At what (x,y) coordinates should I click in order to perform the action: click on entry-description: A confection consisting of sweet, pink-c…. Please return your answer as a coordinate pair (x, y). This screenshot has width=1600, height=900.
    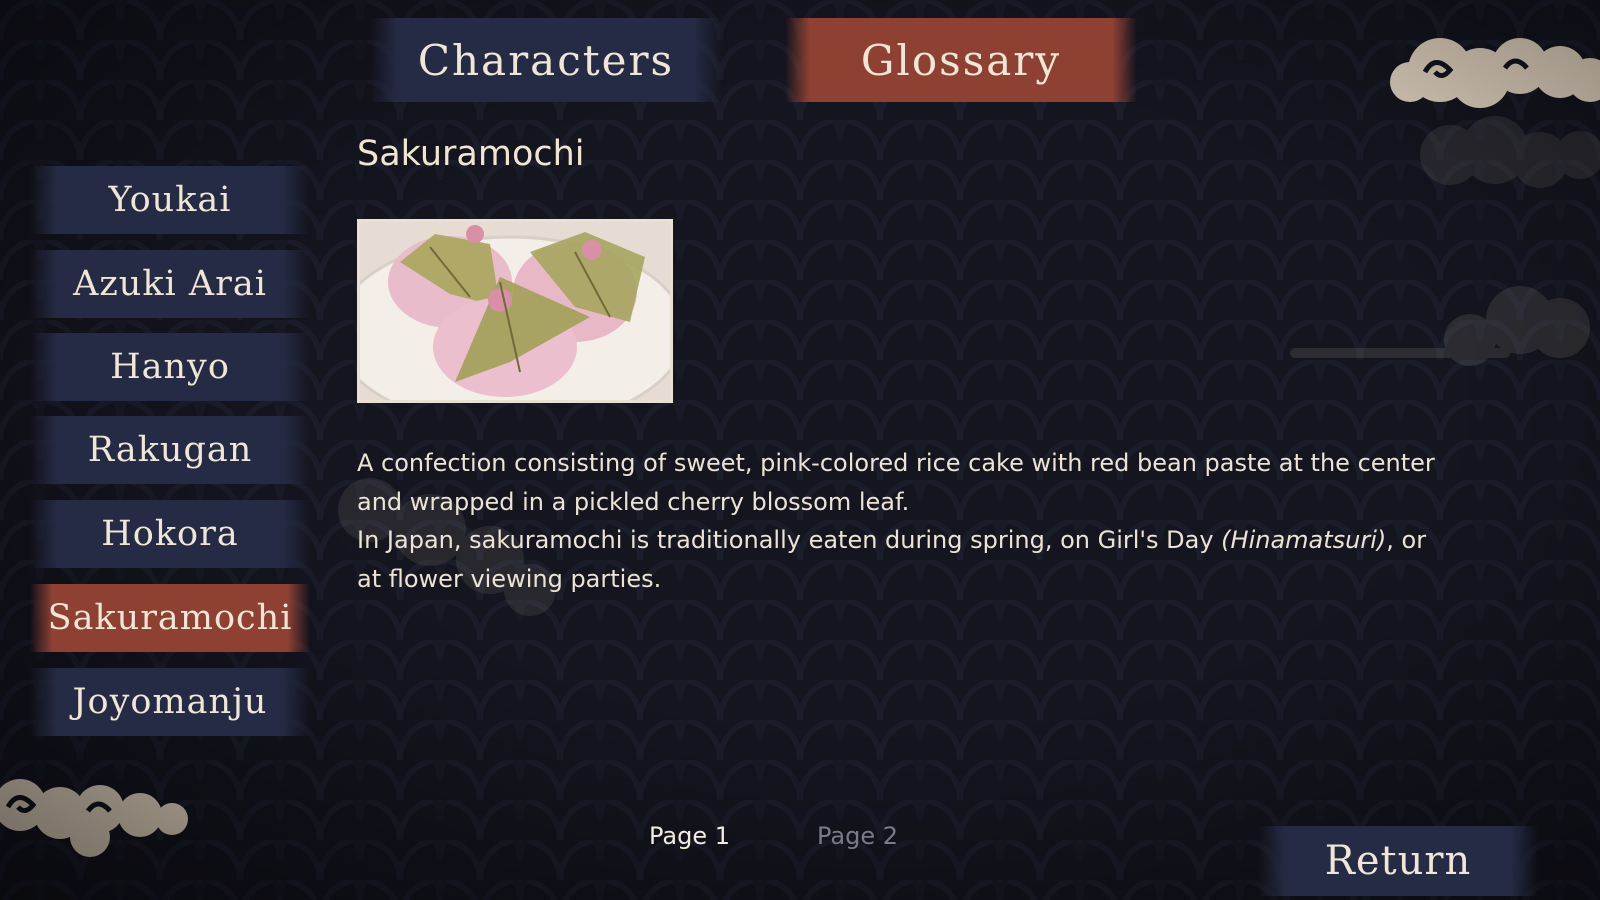
    Looking at the image, I should click on (897, 521).